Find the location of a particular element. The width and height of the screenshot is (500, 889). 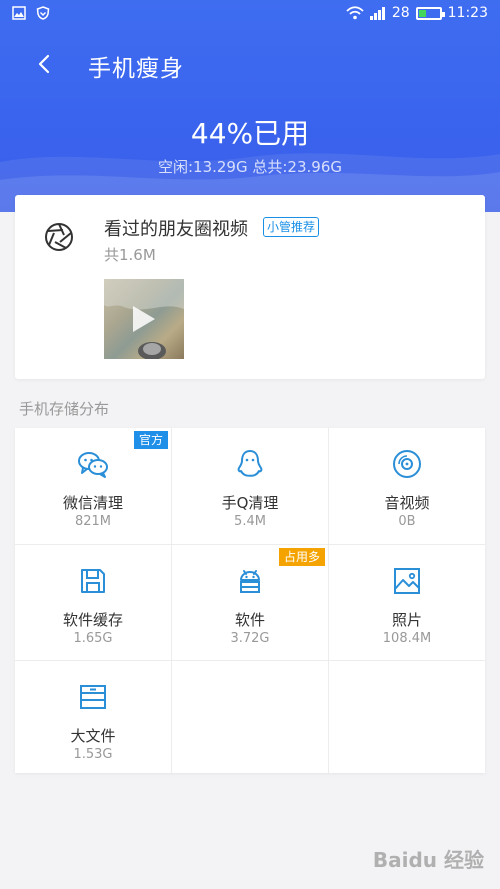

qq-icon is located at coordinates (250, 463).